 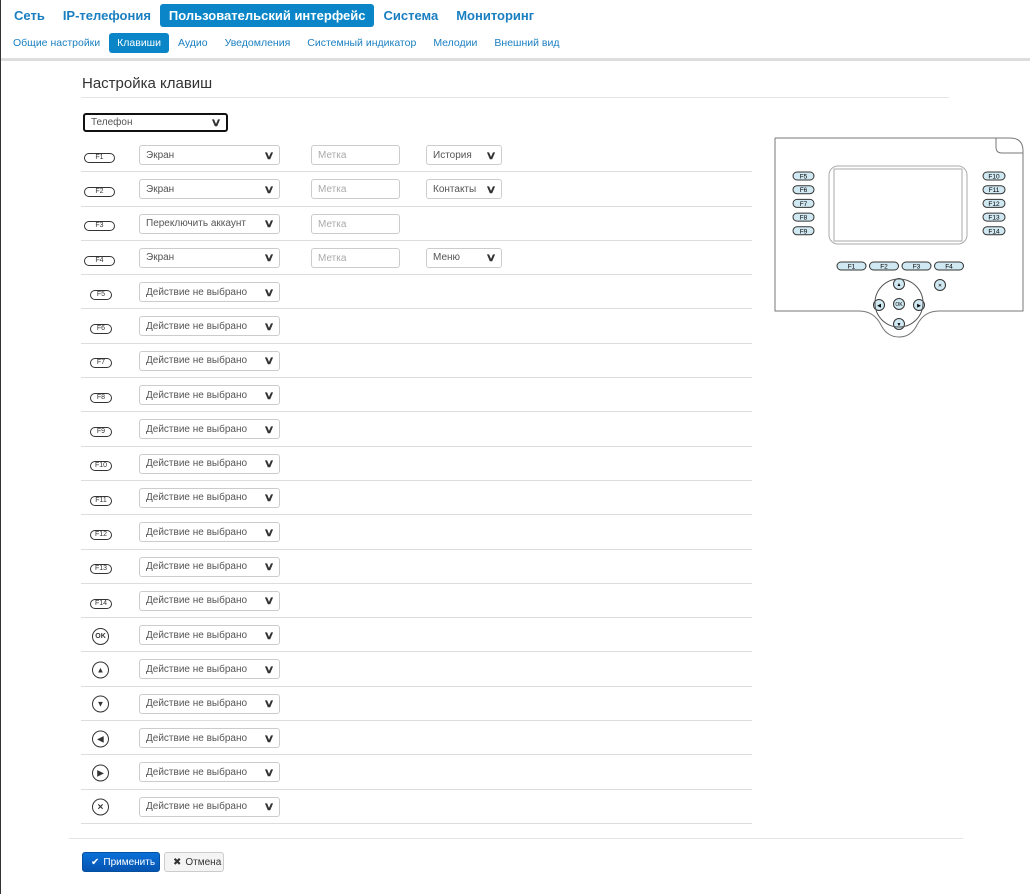 I want to click on apply-label: Применить, so click(x=129, y=862).